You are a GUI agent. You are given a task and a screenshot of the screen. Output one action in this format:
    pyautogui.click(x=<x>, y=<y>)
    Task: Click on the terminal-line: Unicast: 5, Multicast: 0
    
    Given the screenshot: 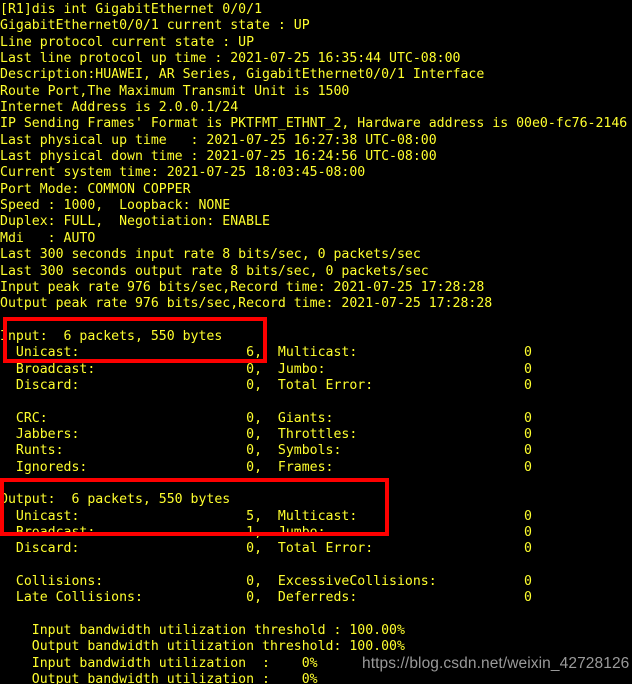 What is the action you would take?
    pyautogui.click(x=266, y=516)
    